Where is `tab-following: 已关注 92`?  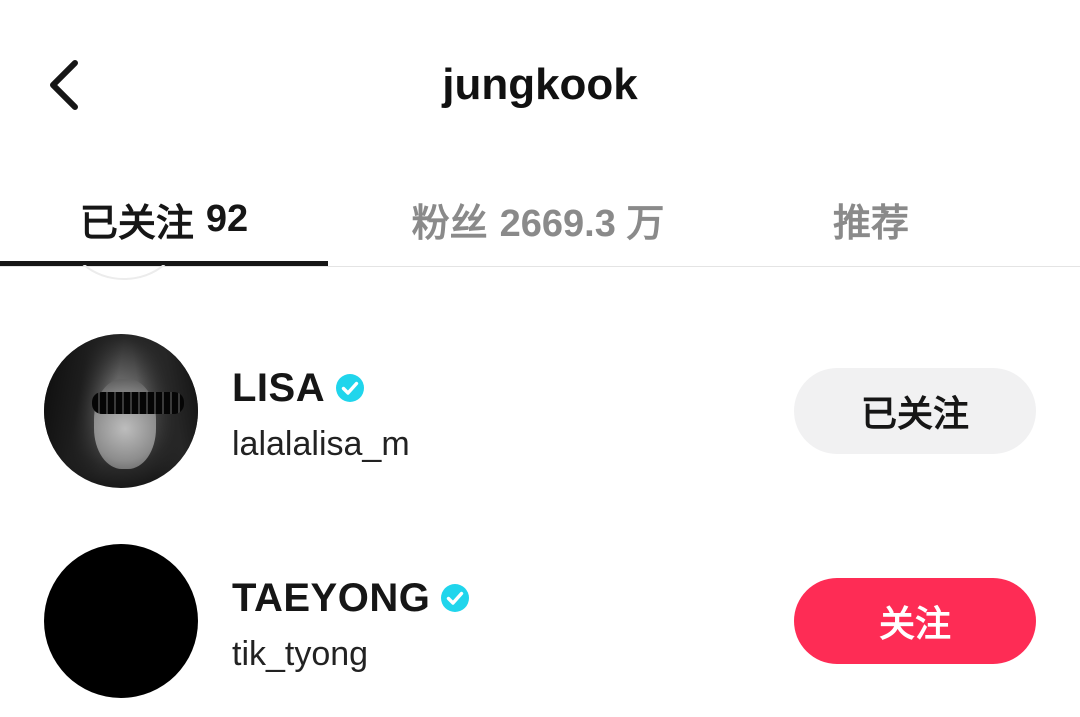
tab-following: 已关注 92 is located at coordinates (164, 219).